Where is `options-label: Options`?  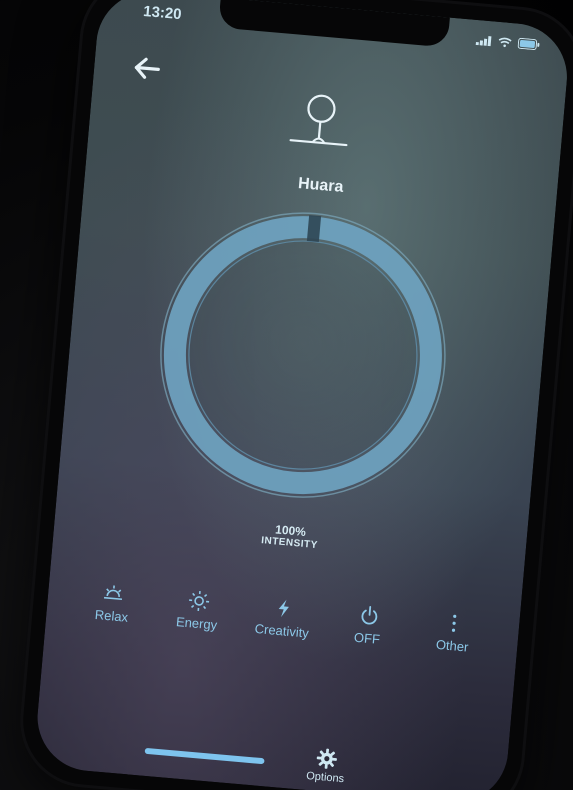
options-label: Options is located at coordinates (325, 778).